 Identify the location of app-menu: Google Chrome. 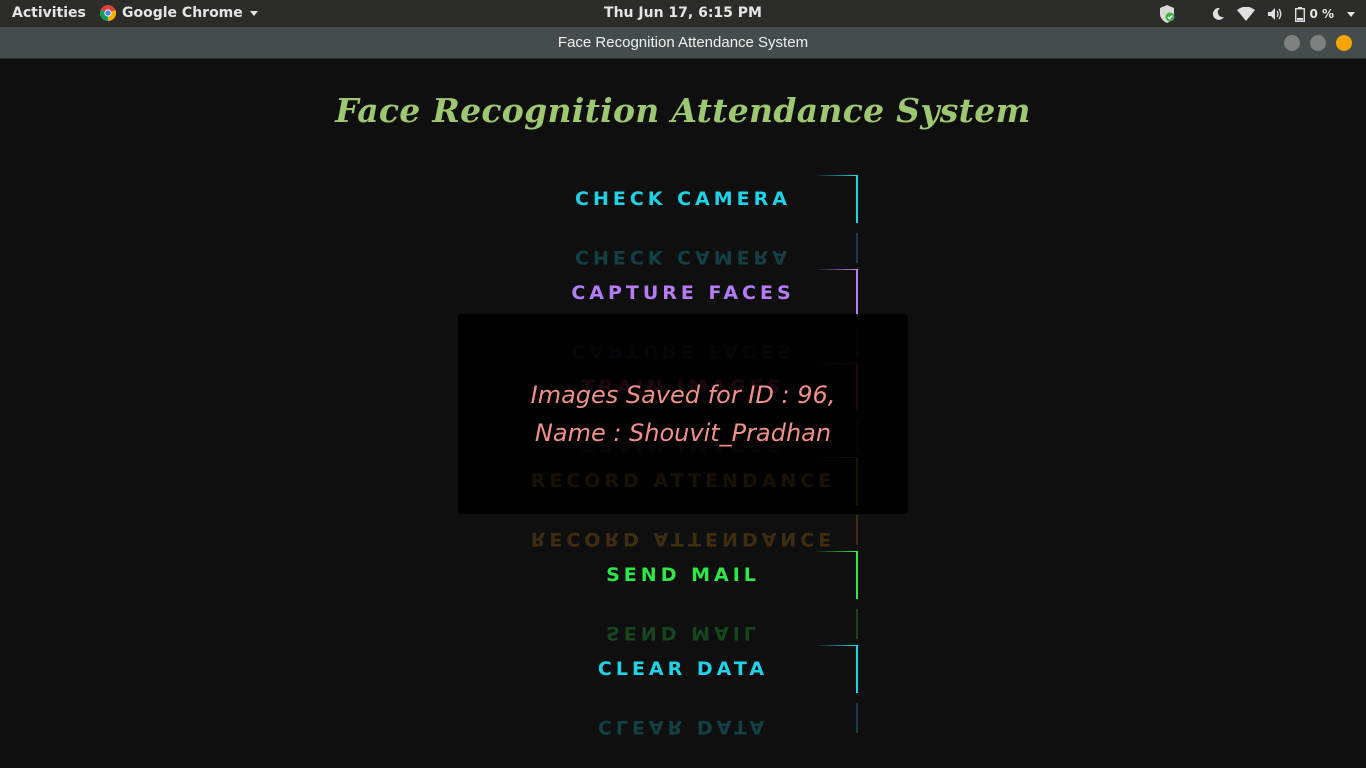
(179, 13).